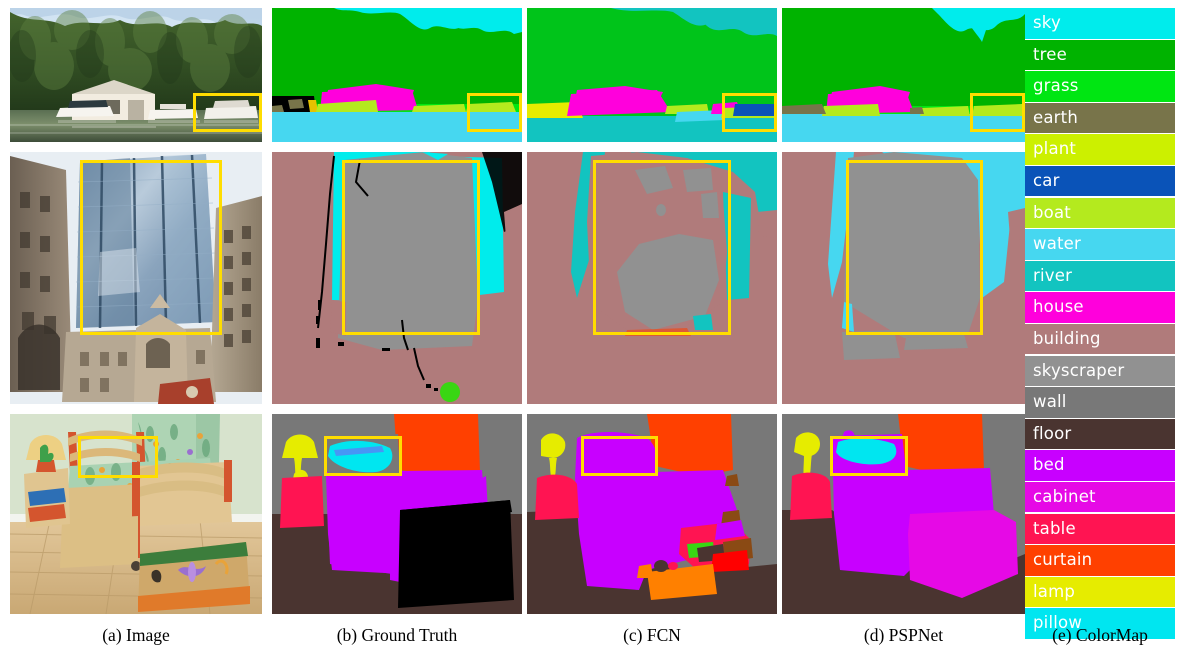  Describe the element at coordinates (1100, 149) in the screenshot. I see `colormap-entry-plant: plant` at that location.